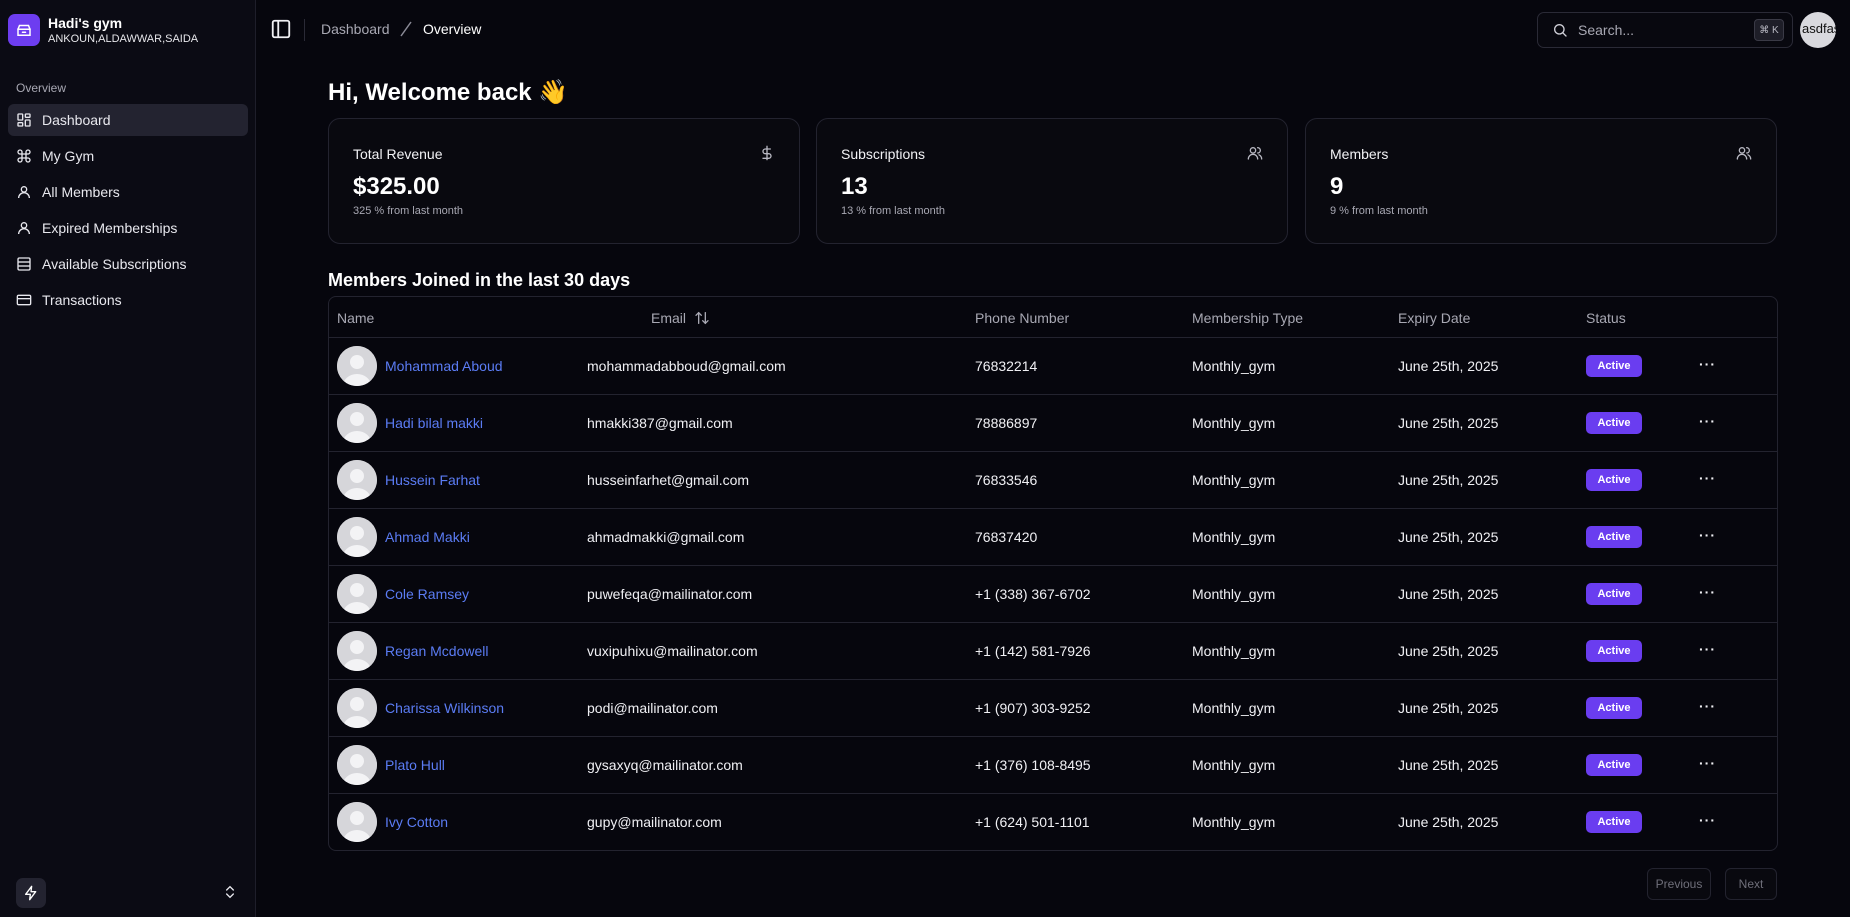 The height and width of the screenshot is (917, 1850). What do you see at coordinates (672, 651) in the screenshot?
I see `member-email: vuxipuhixu@mailinator.com` at bounding box center [672, 651].